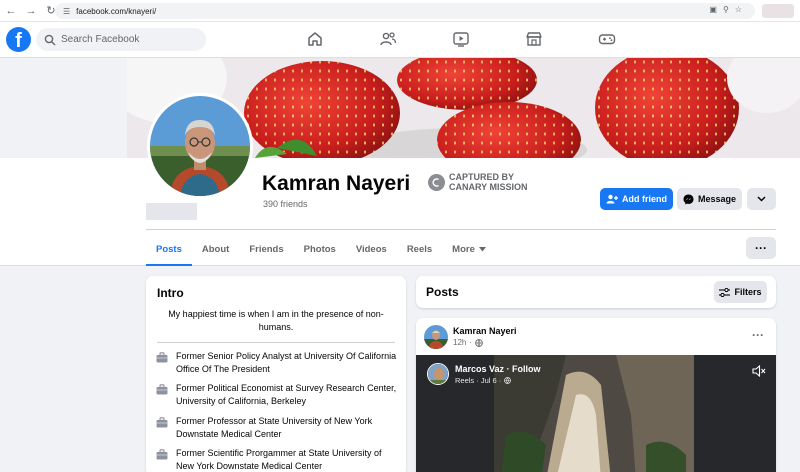 The image size is (800, 472). I want to click on search-box, so click(121, 39).